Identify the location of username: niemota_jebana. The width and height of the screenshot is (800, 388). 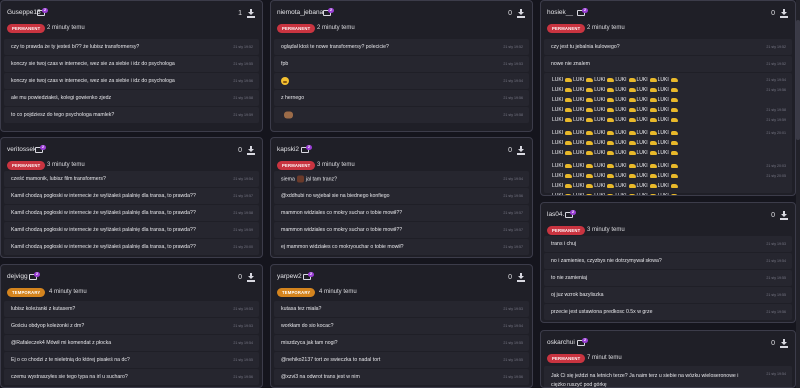
(300, 12).